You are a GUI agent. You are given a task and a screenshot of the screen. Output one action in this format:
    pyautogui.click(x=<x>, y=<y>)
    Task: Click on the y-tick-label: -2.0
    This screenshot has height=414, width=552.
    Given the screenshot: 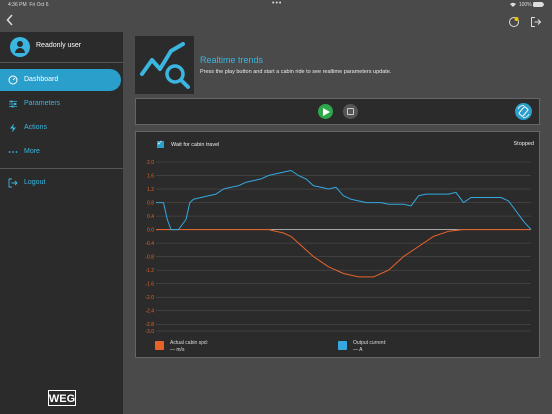 What is the action you would take?
    pyautogui.click(x=149, y=298)
    